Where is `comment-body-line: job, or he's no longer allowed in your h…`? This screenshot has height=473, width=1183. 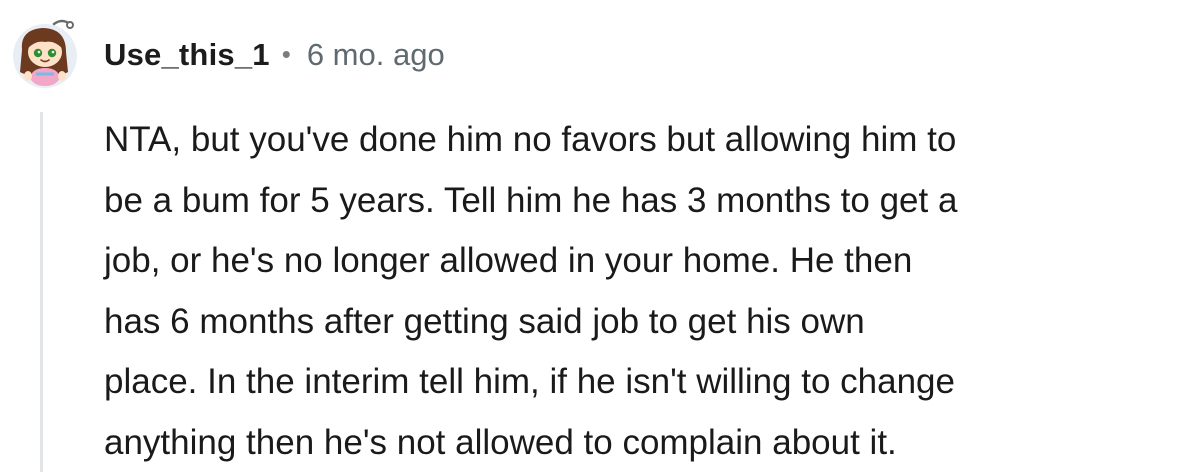 comment-body-line: job, or he's no longer allowed in your h… is located at coordinates (641, 261).